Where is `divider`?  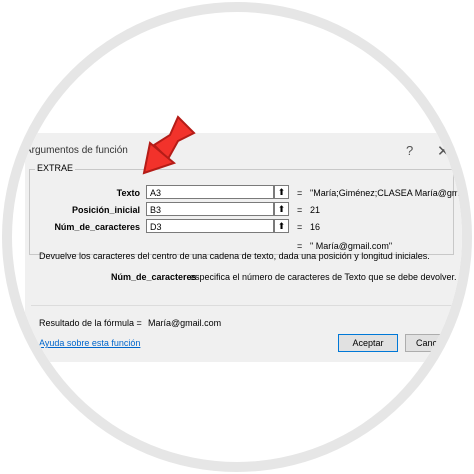
divider is located at coordinates (243, 305).